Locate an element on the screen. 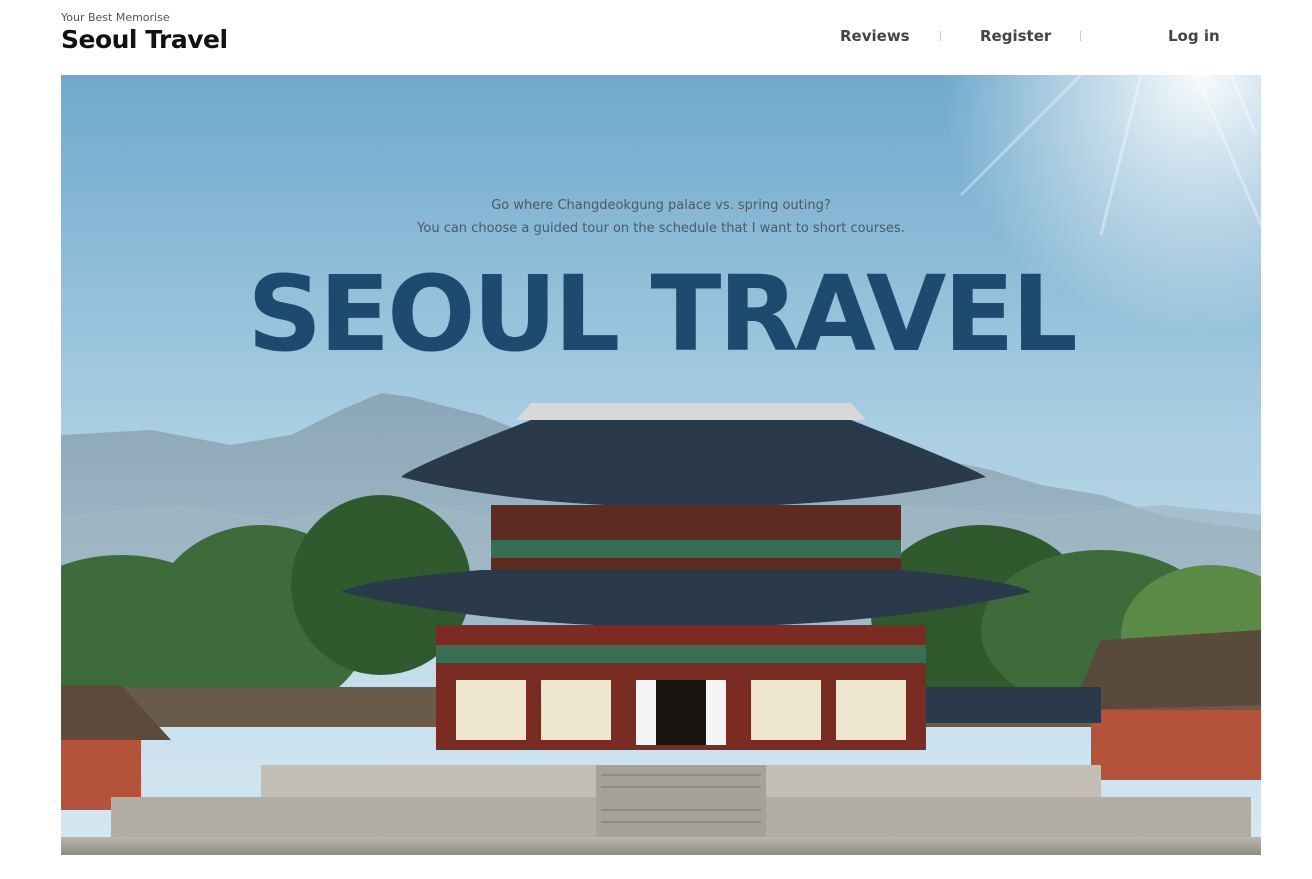 This screenshot has width=1312, height=879. hero-title: SEOUL TRAVEL is located at coordinates (662, 314).